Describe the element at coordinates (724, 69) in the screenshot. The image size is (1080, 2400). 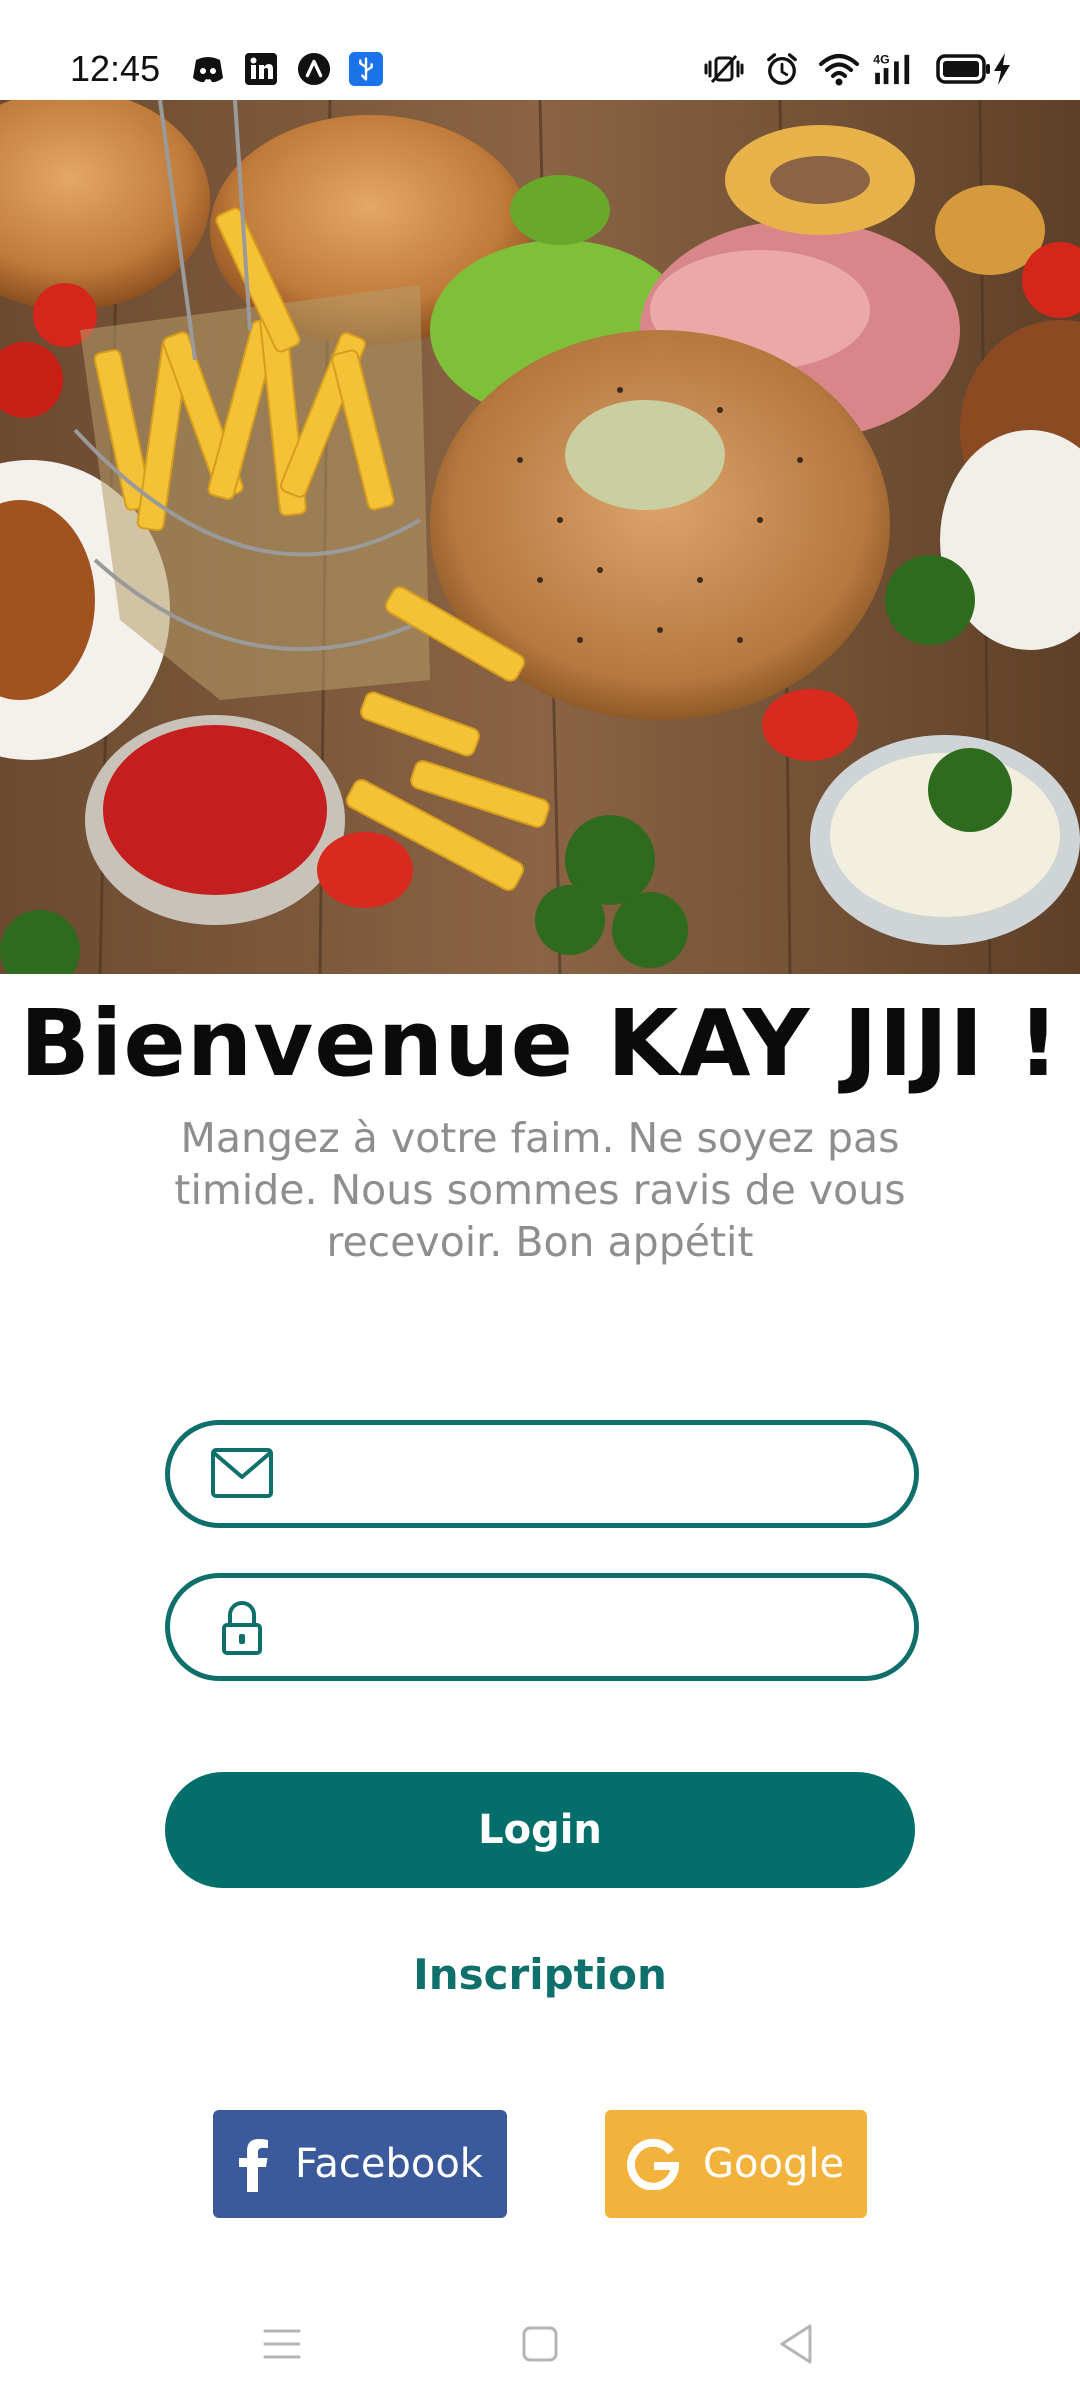
I see `vibrate-icon` at that location.